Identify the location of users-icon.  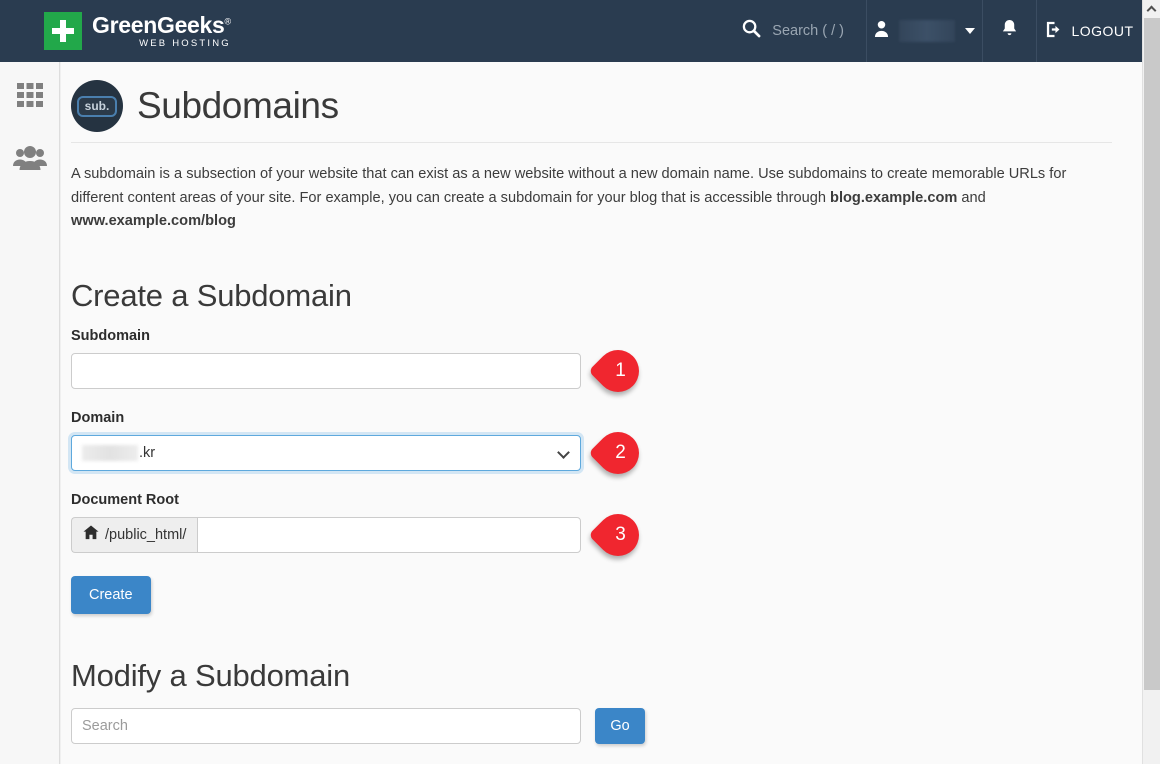
(29, 158).